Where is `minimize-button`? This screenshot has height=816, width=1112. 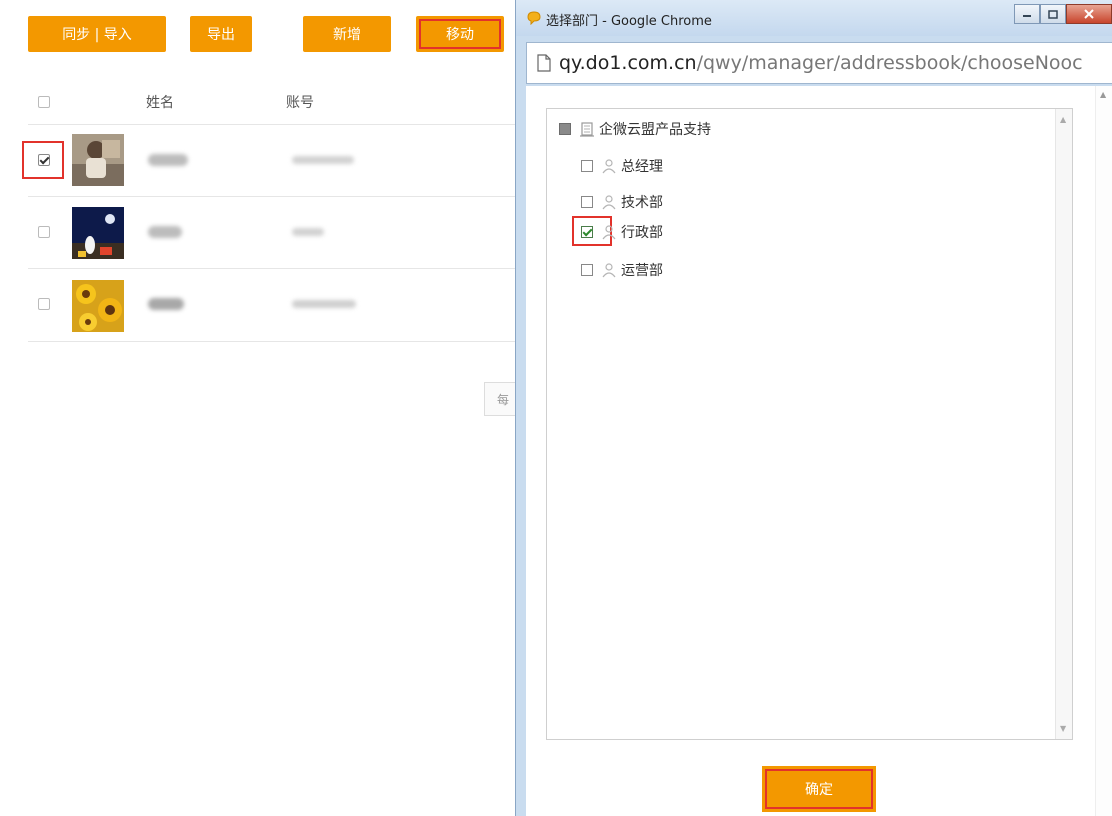
minimize-button is located at coordinates (1027, 14).